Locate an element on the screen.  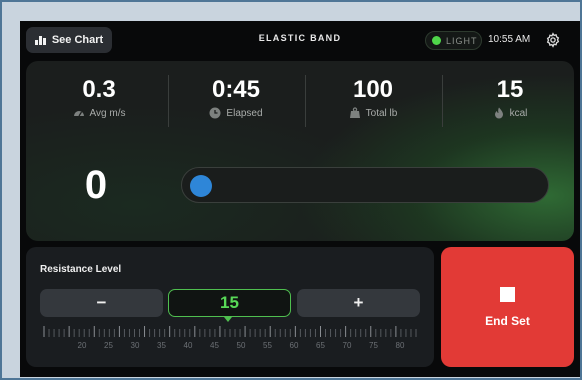
ruler-scale-label: 70 is located at coordinates (347, 345).